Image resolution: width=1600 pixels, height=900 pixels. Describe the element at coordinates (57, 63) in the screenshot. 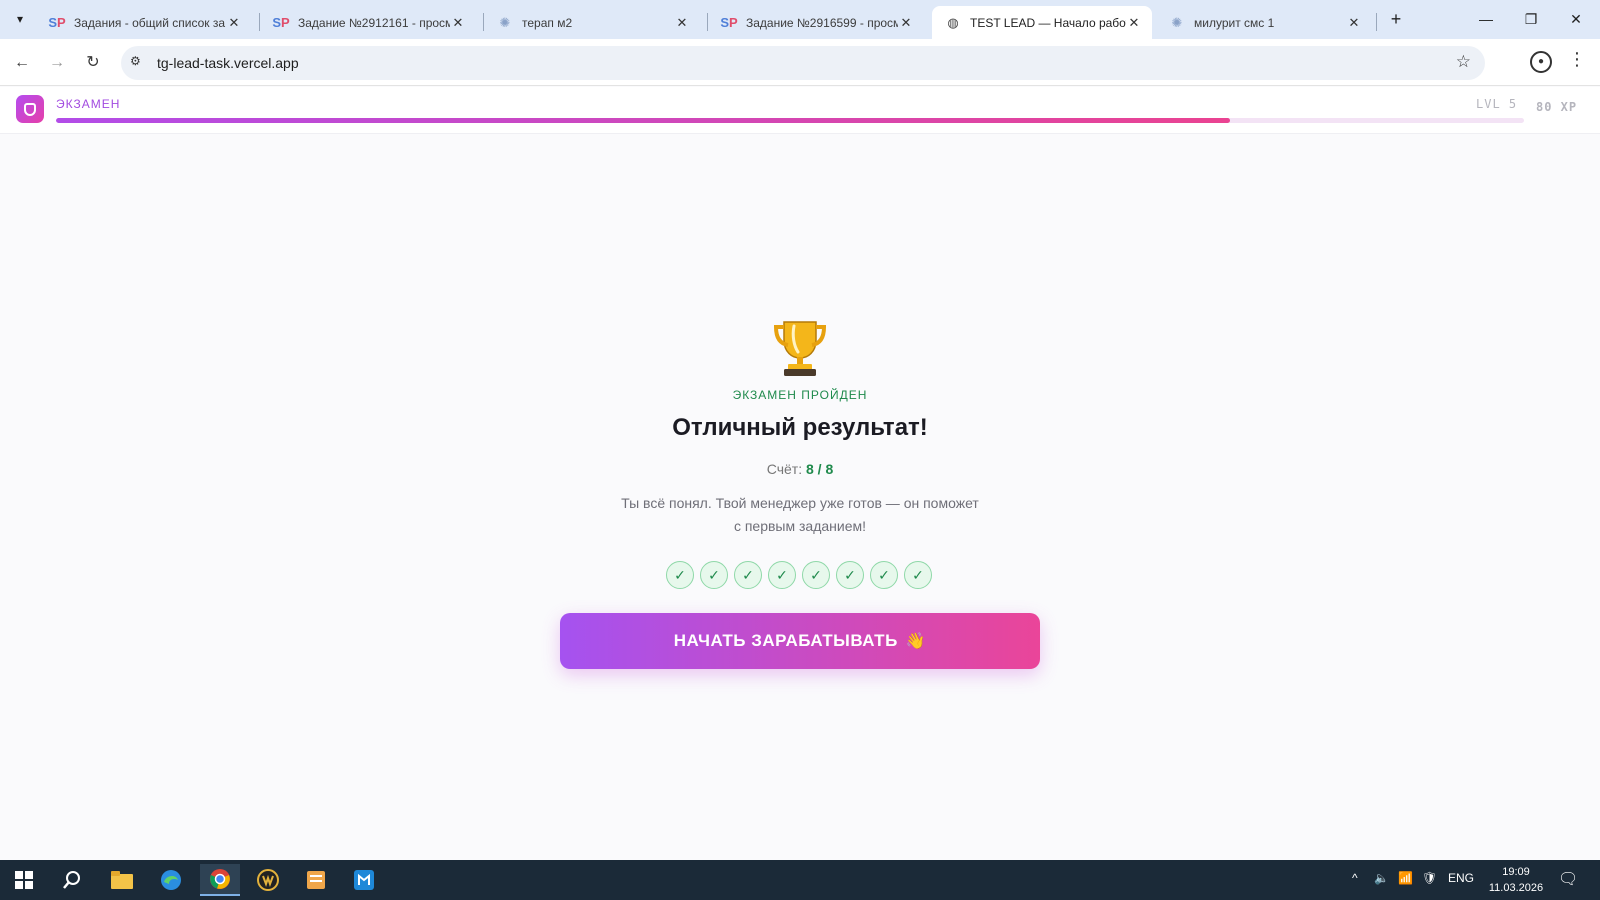

I see `forward-arrow-icon: →` at that location.